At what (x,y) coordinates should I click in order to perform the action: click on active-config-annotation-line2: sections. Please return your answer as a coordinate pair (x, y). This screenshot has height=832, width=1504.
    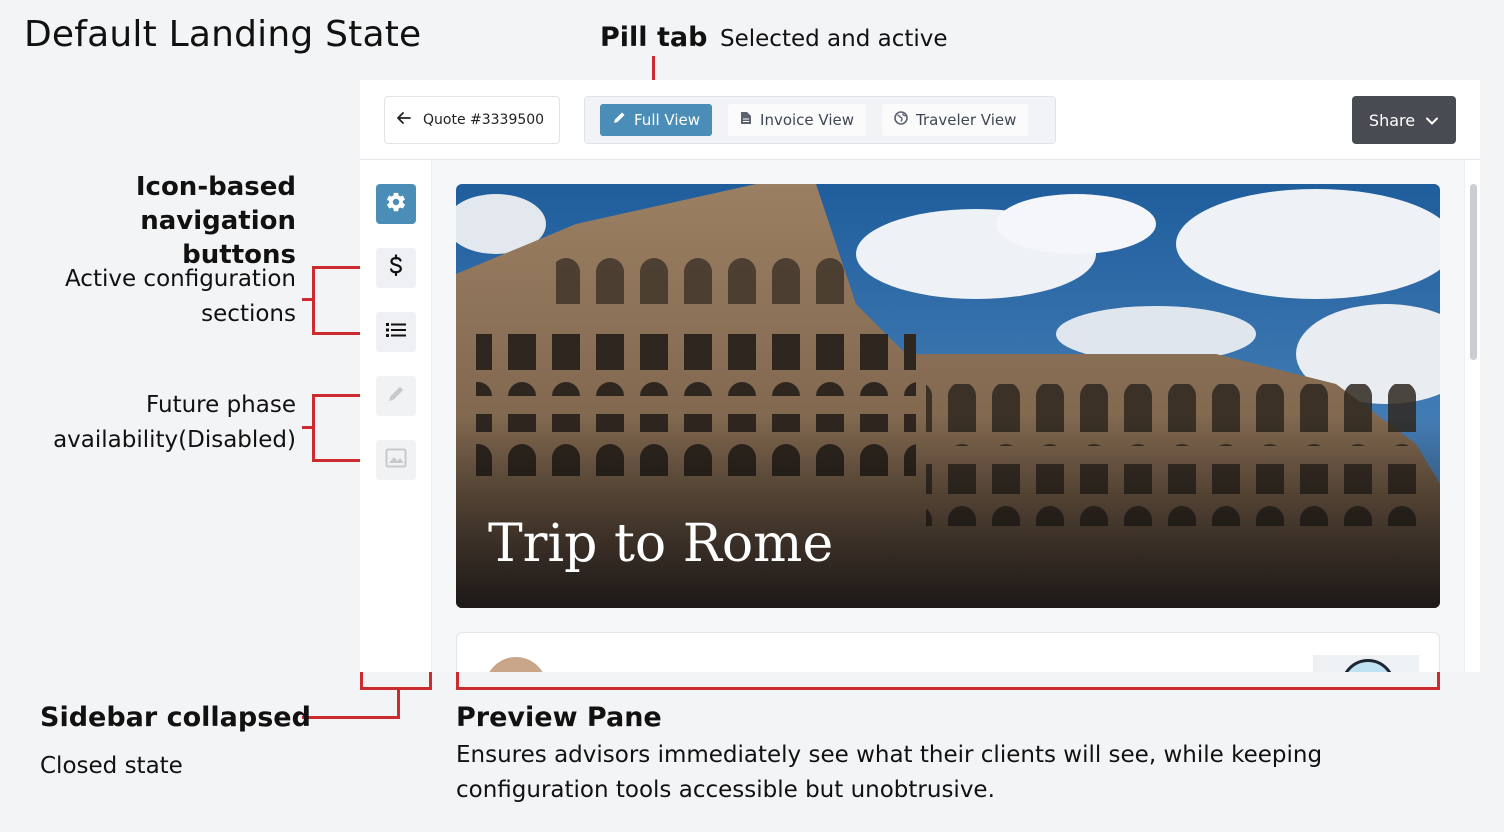
    Looking at the image, I should click on (248, 314).